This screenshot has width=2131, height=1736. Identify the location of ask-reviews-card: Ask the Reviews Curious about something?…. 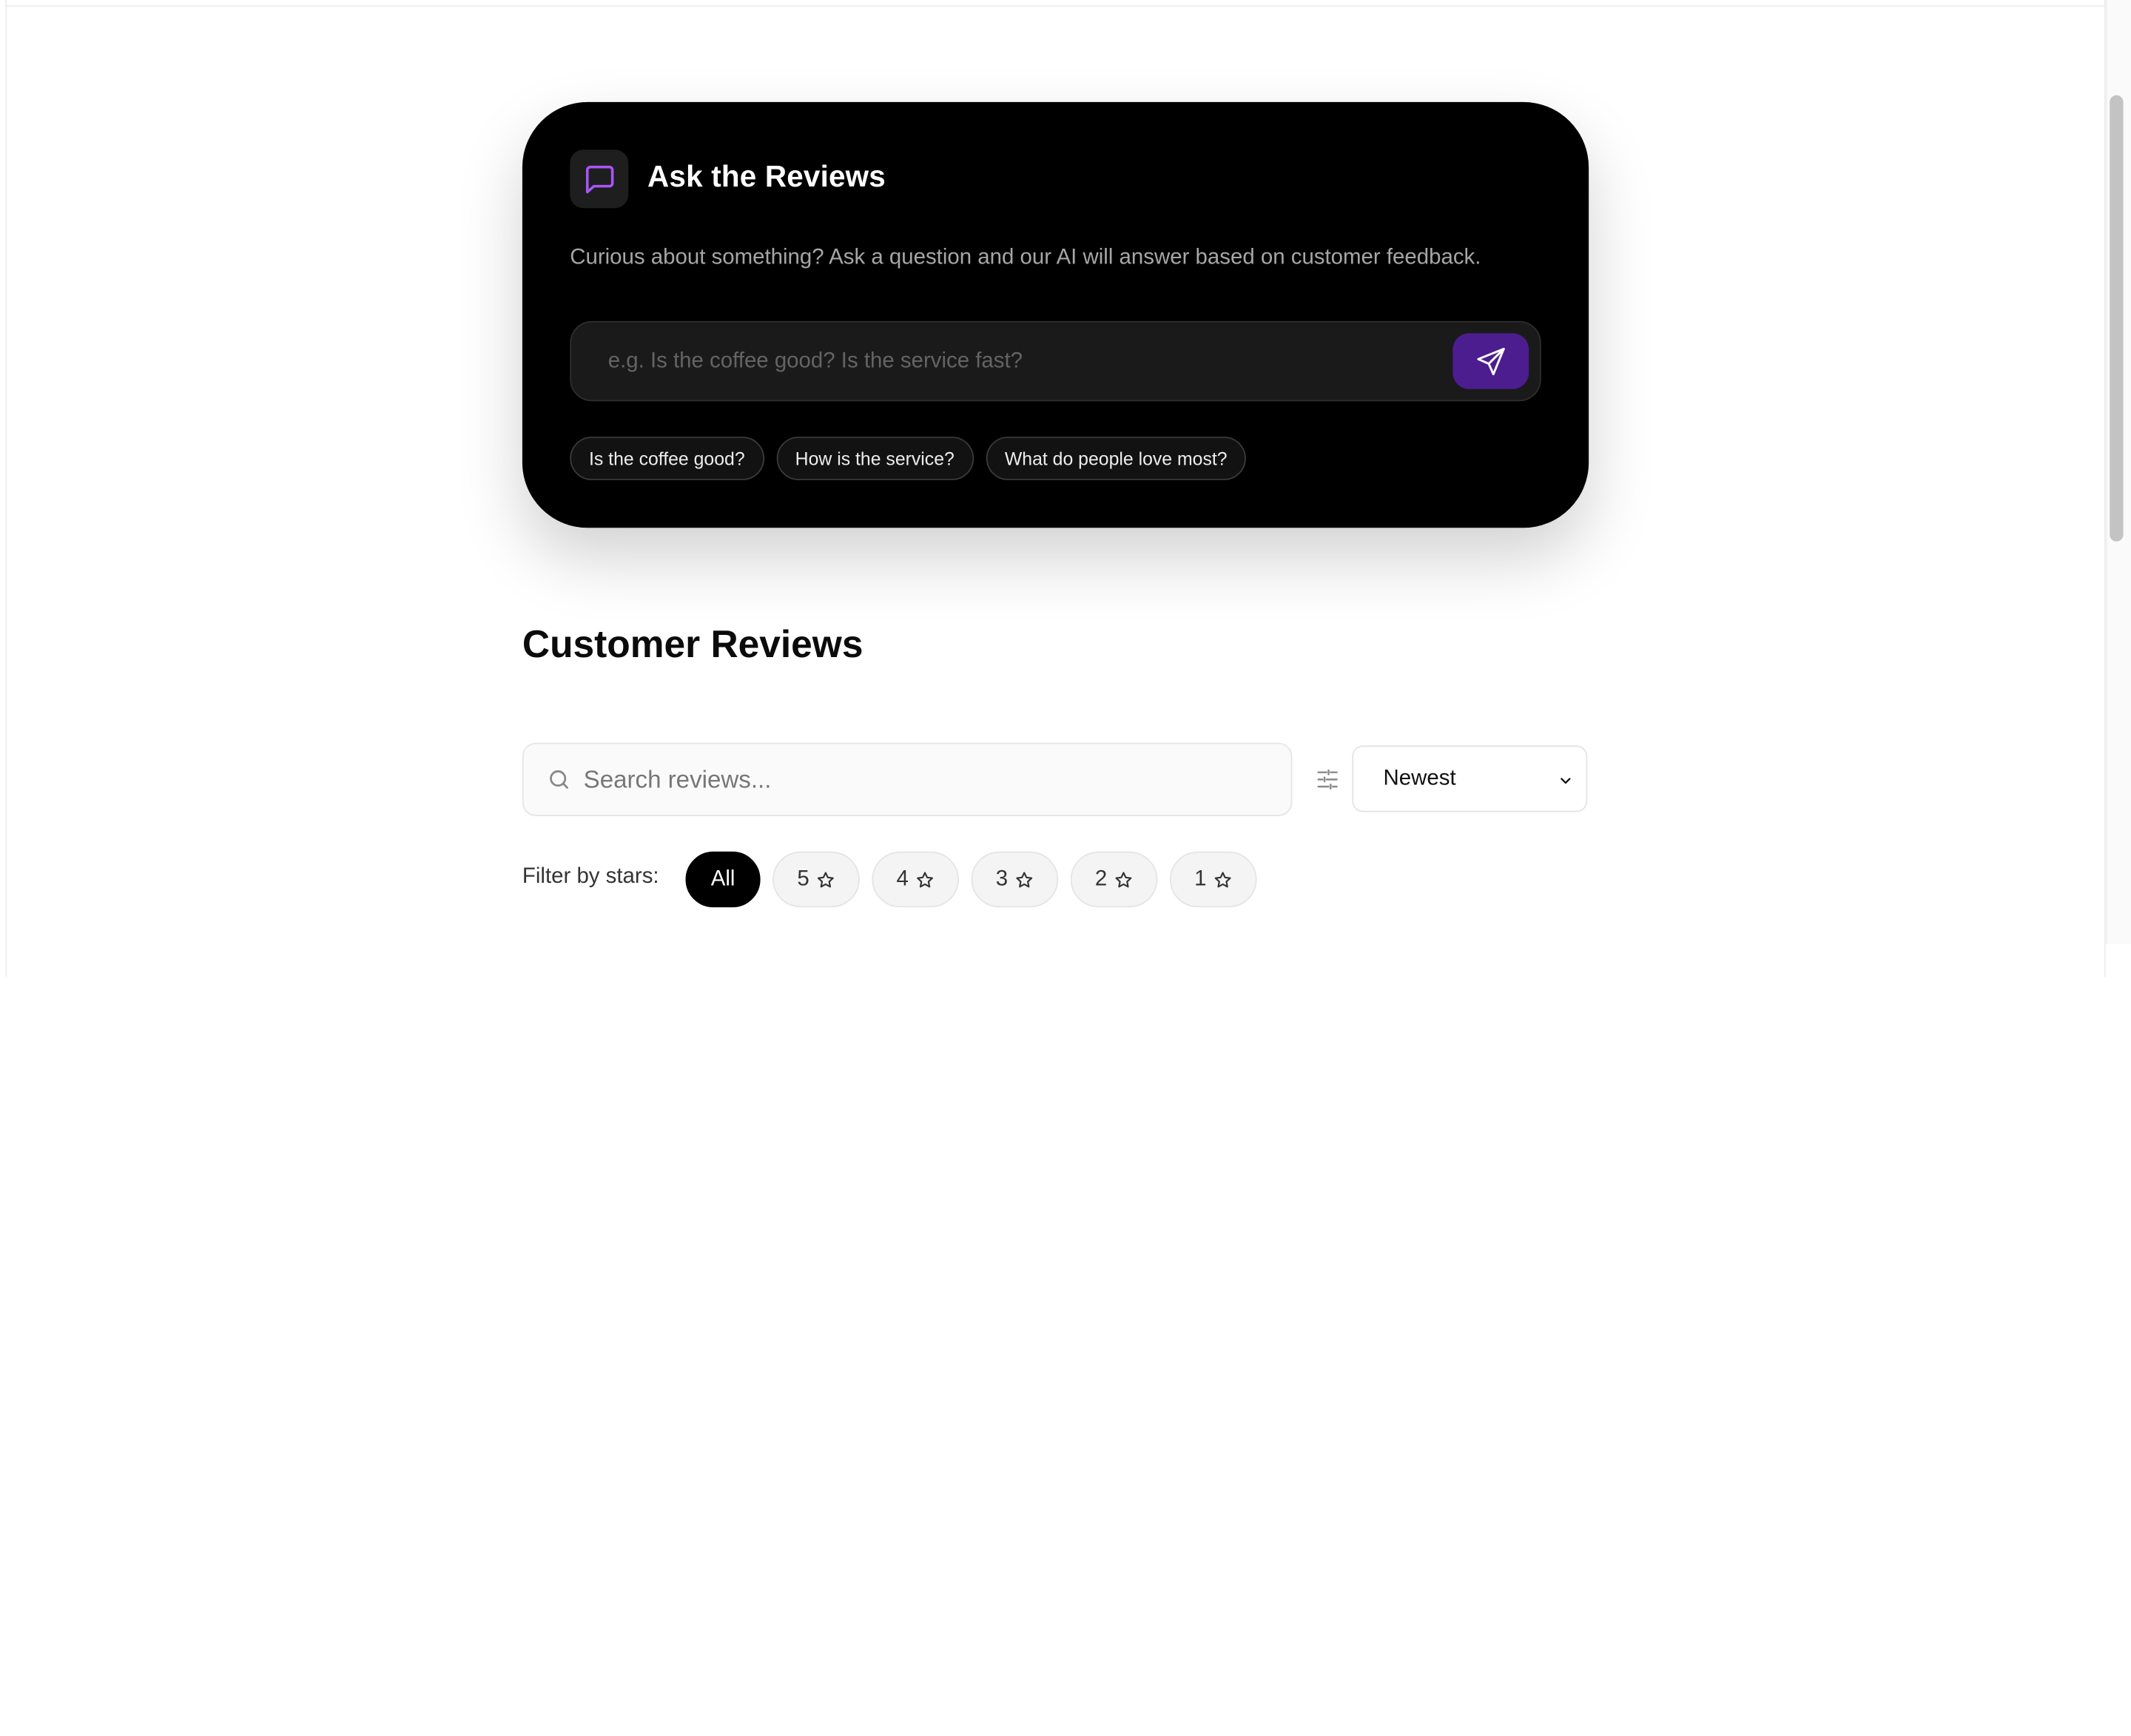
(1055, 314).